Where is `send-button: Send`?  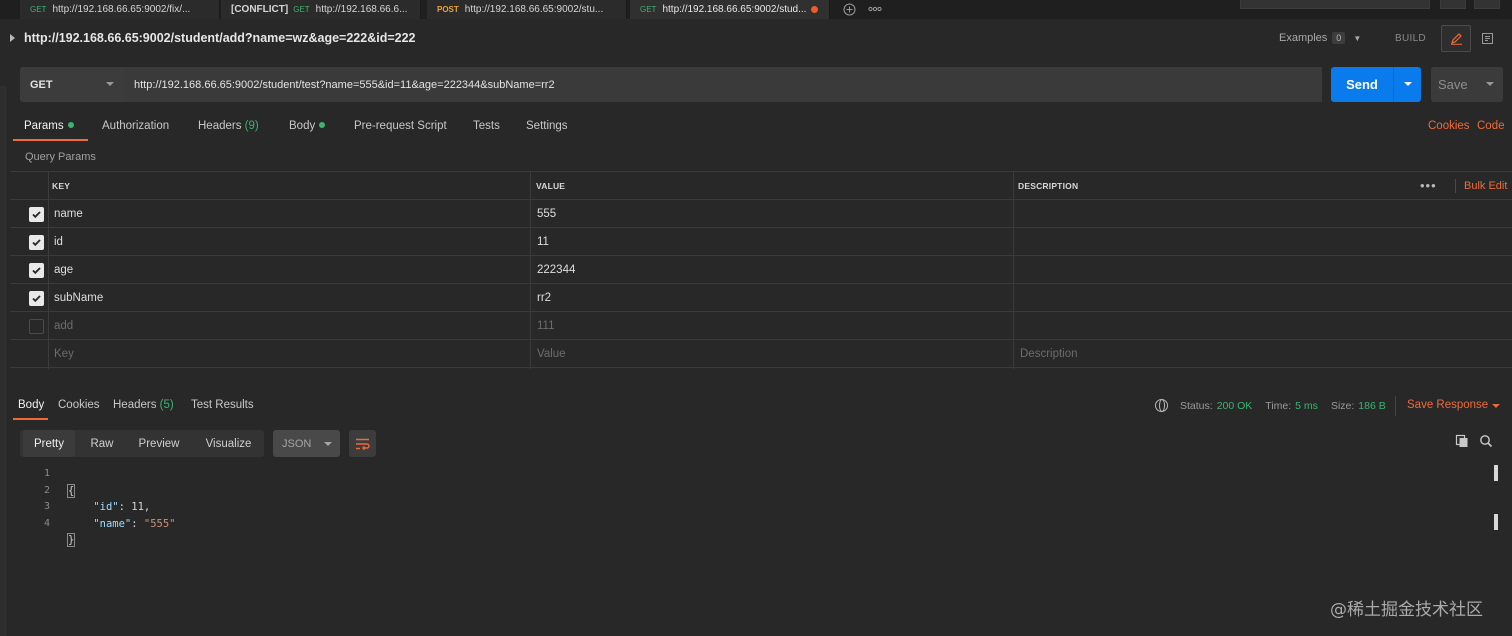
send-button: Send is located at coordinates (1362, 84).